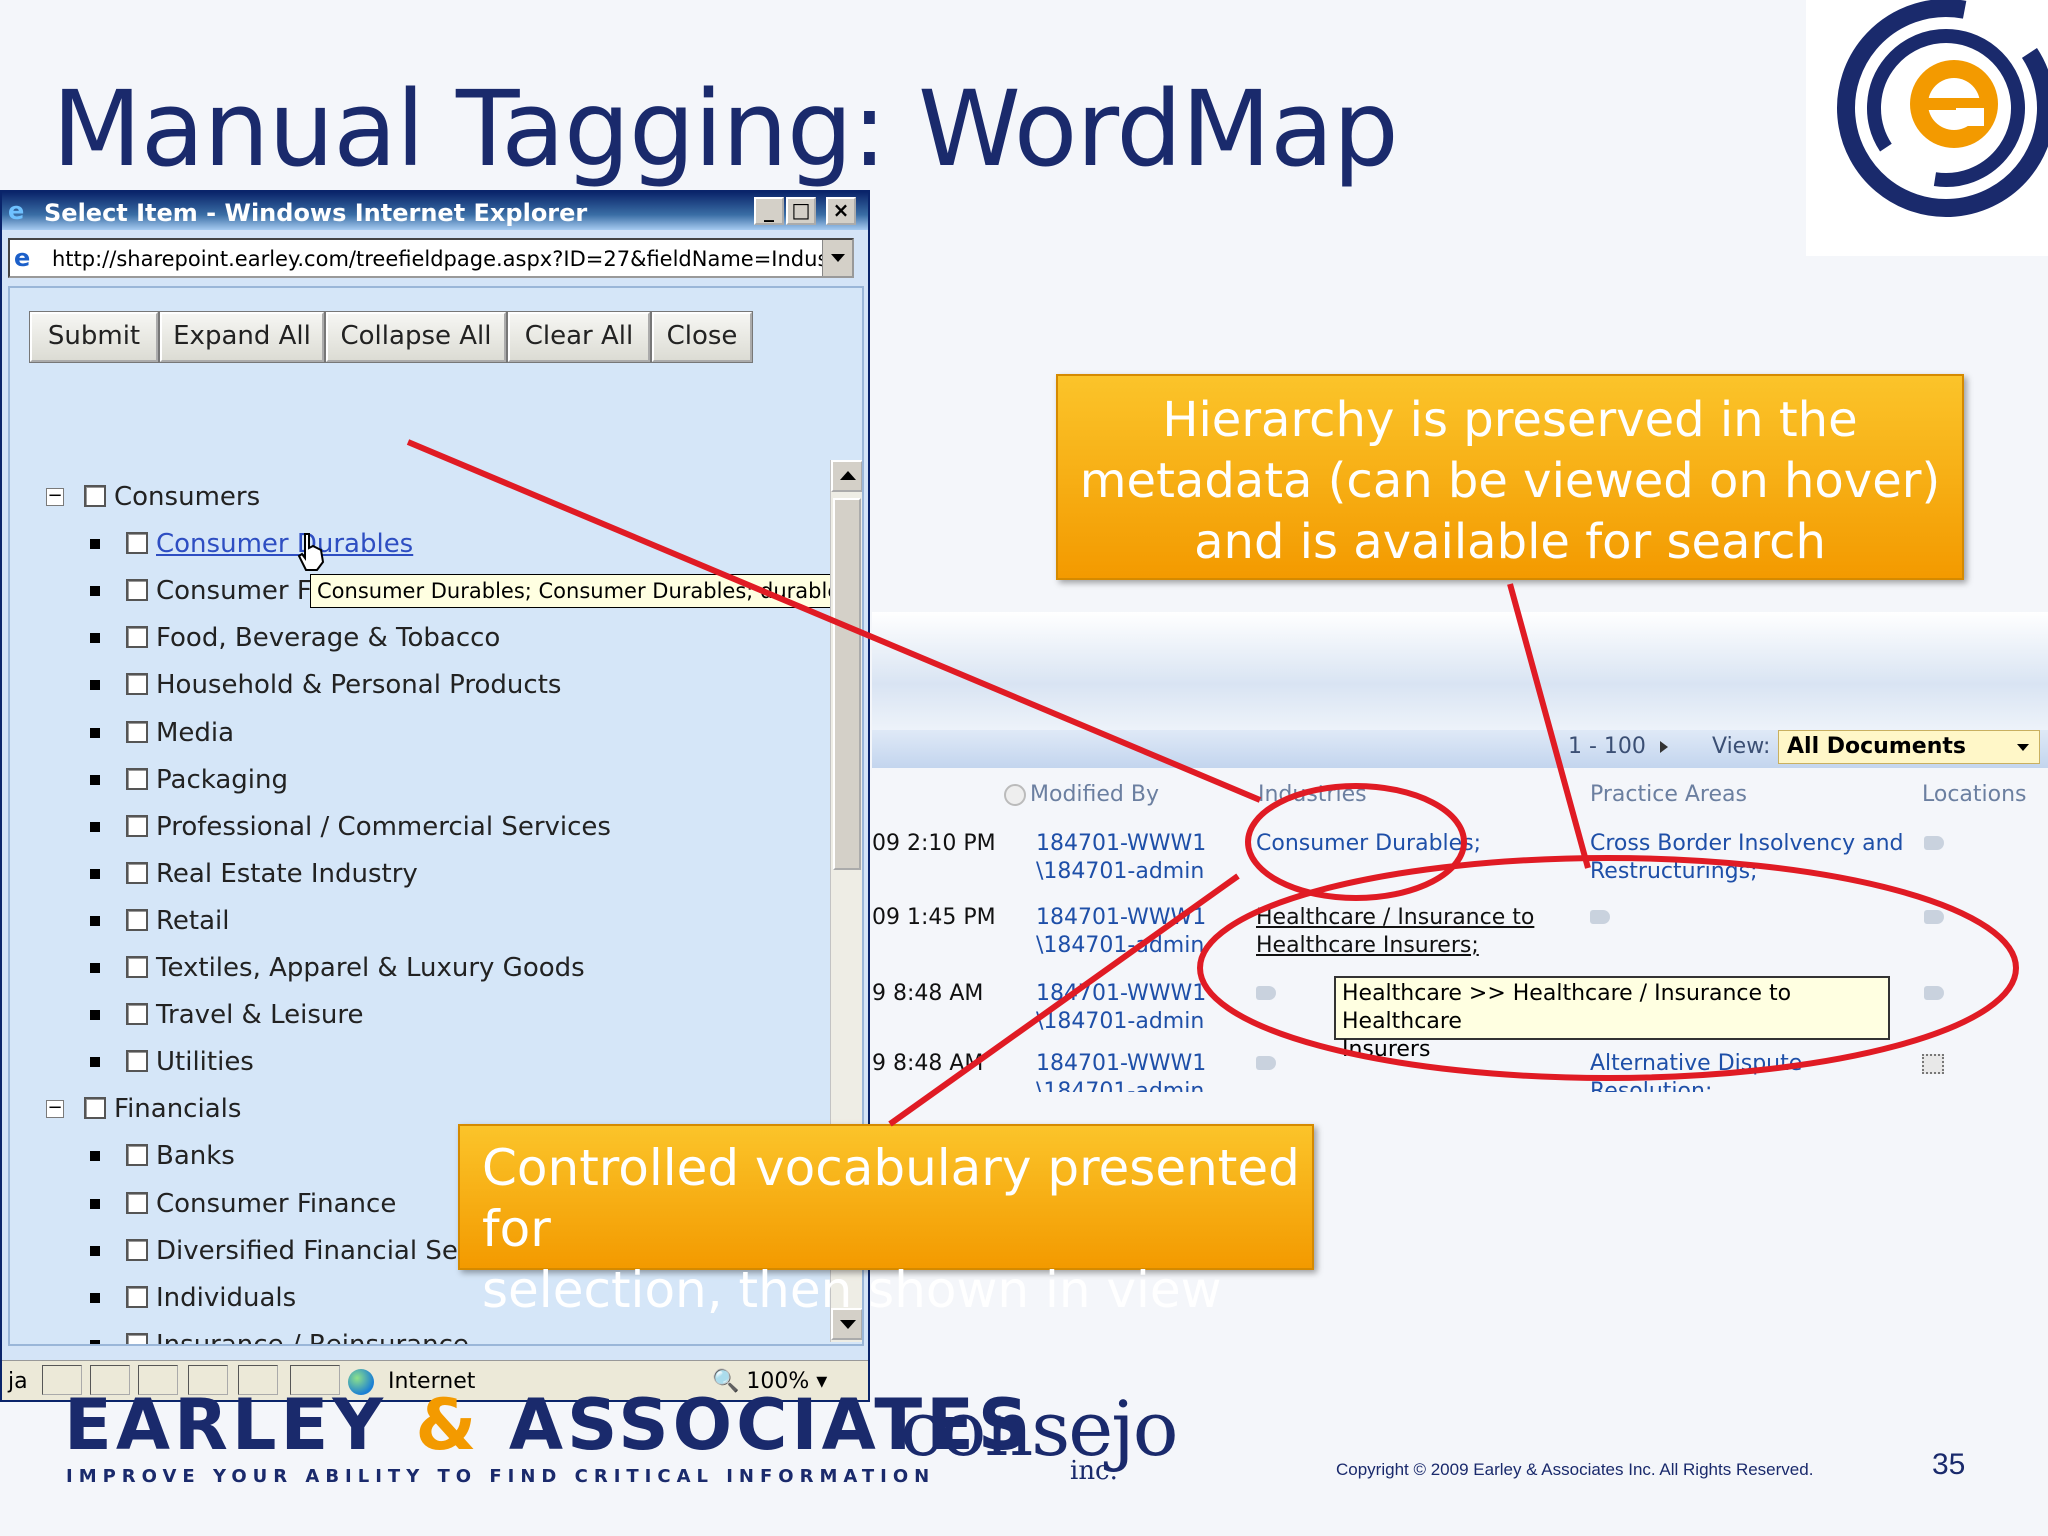 The image size is (2048, 1536). I want to click on tree-item: Real Estate Industry, so click(415, 874).